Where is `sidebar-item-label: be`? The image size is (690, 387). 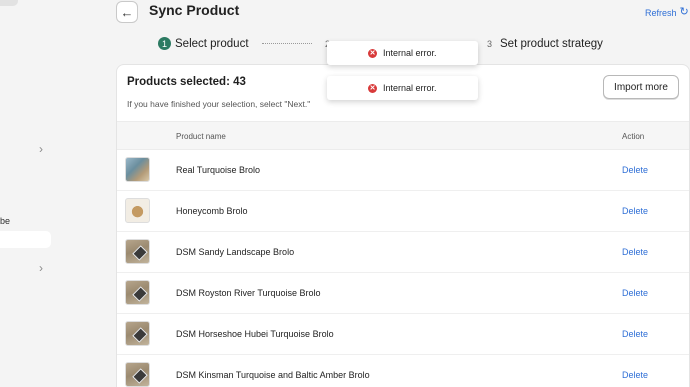 sidebar-item-label: be is located at coordinates (5, 221).